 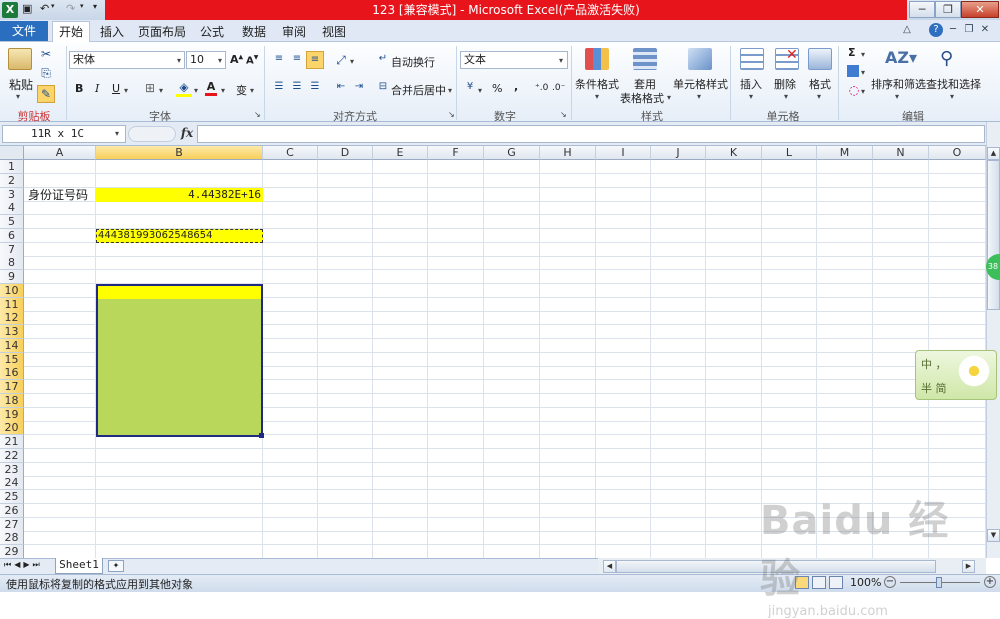 I want to click on conditional-formatting-dropdown-icon: ▾, so click(x=597, y=96).